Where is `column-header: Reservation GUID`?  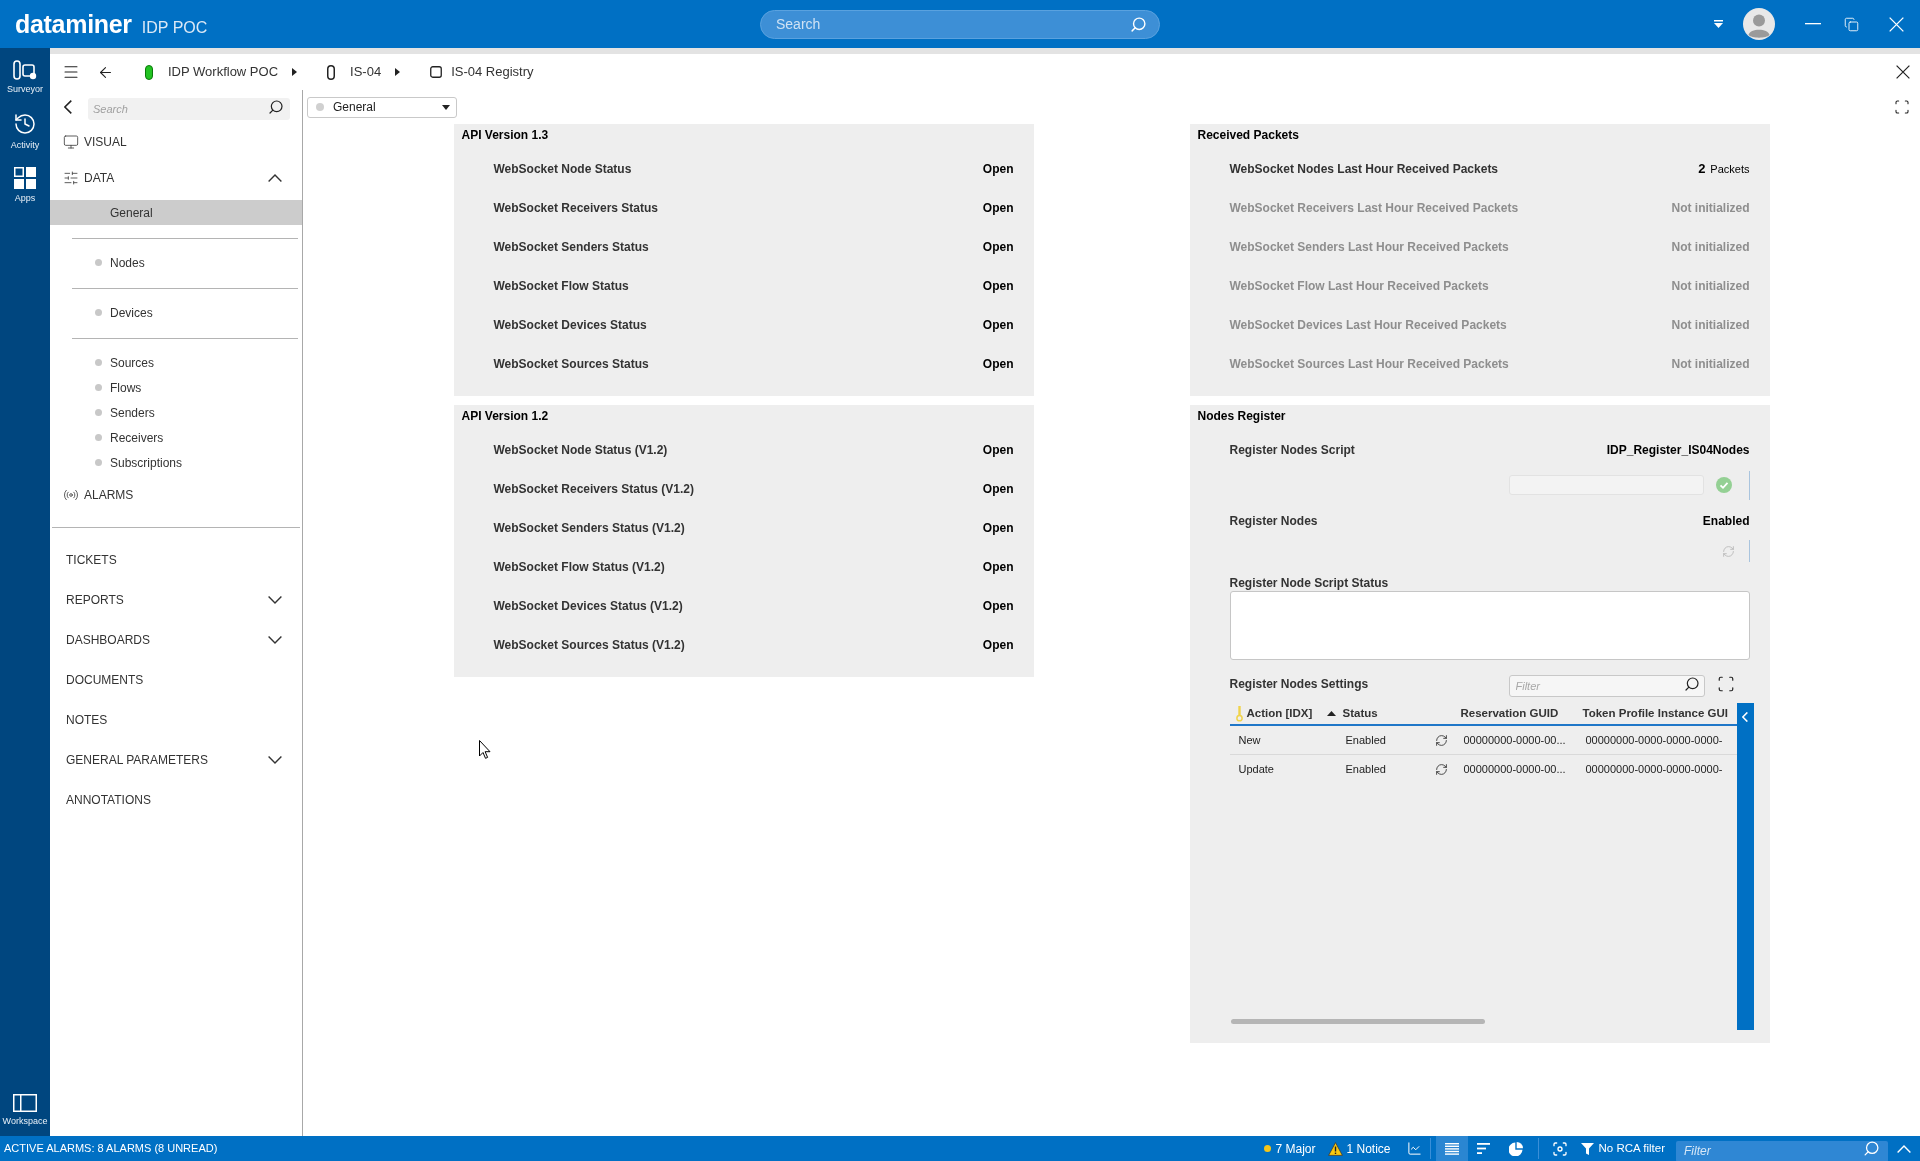 column-header: Reservation GUID is located at coordinates (1520, 713).